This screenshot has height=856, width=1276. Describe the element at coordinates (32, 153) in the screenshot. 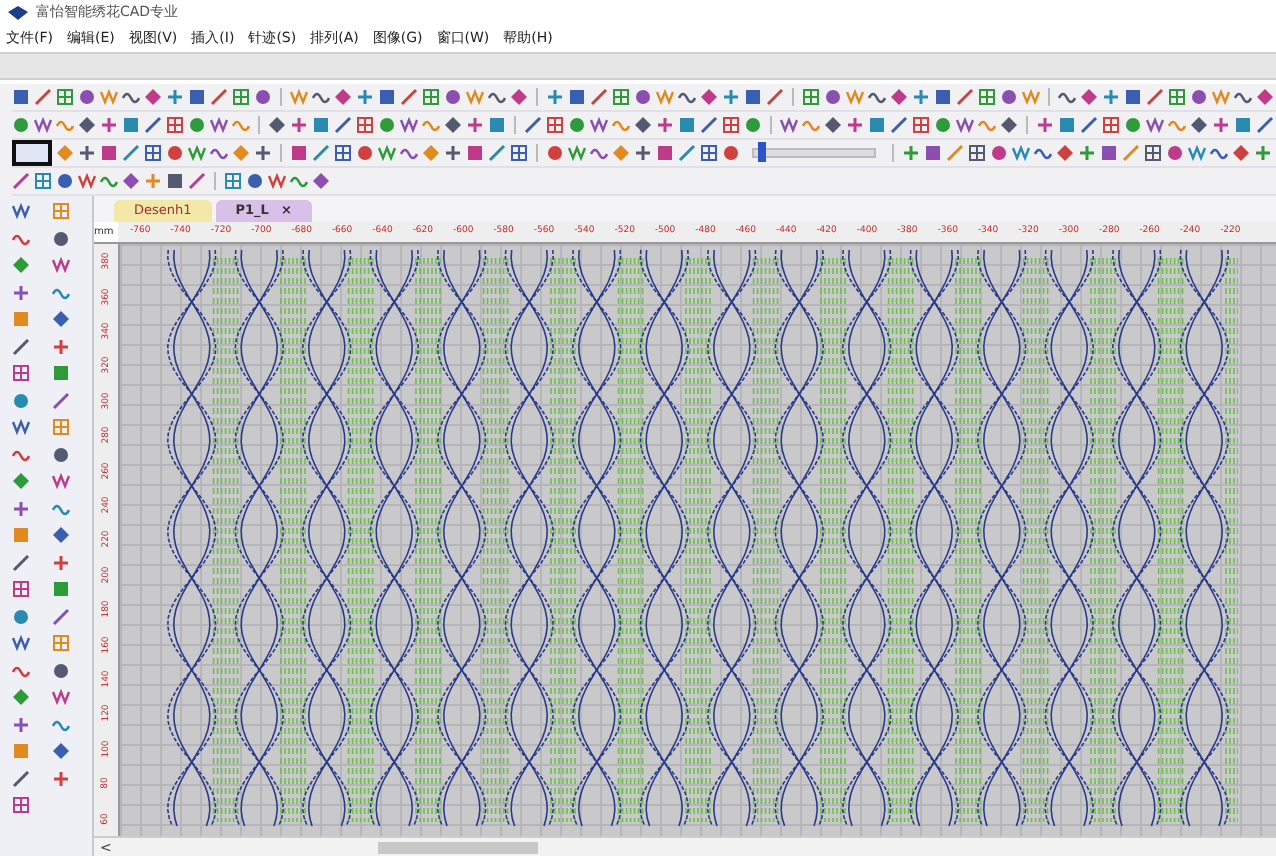

I see `color-swatch` at that location.